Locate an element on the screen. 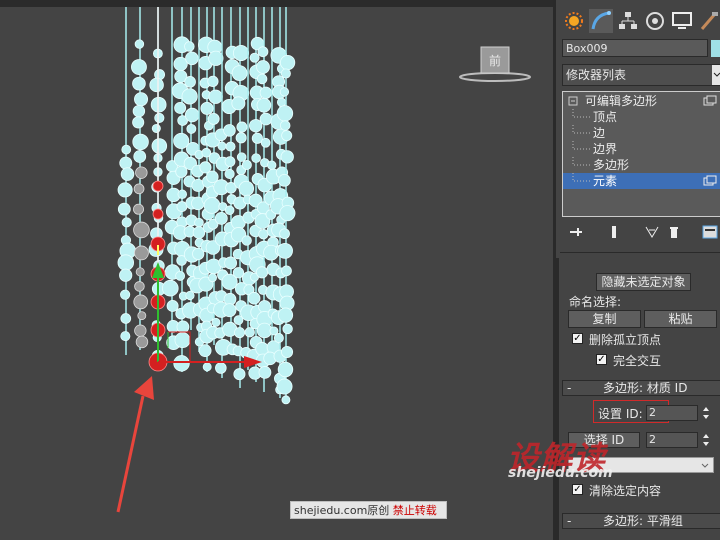  make-unique-icon is located at coordinates (652, 232).